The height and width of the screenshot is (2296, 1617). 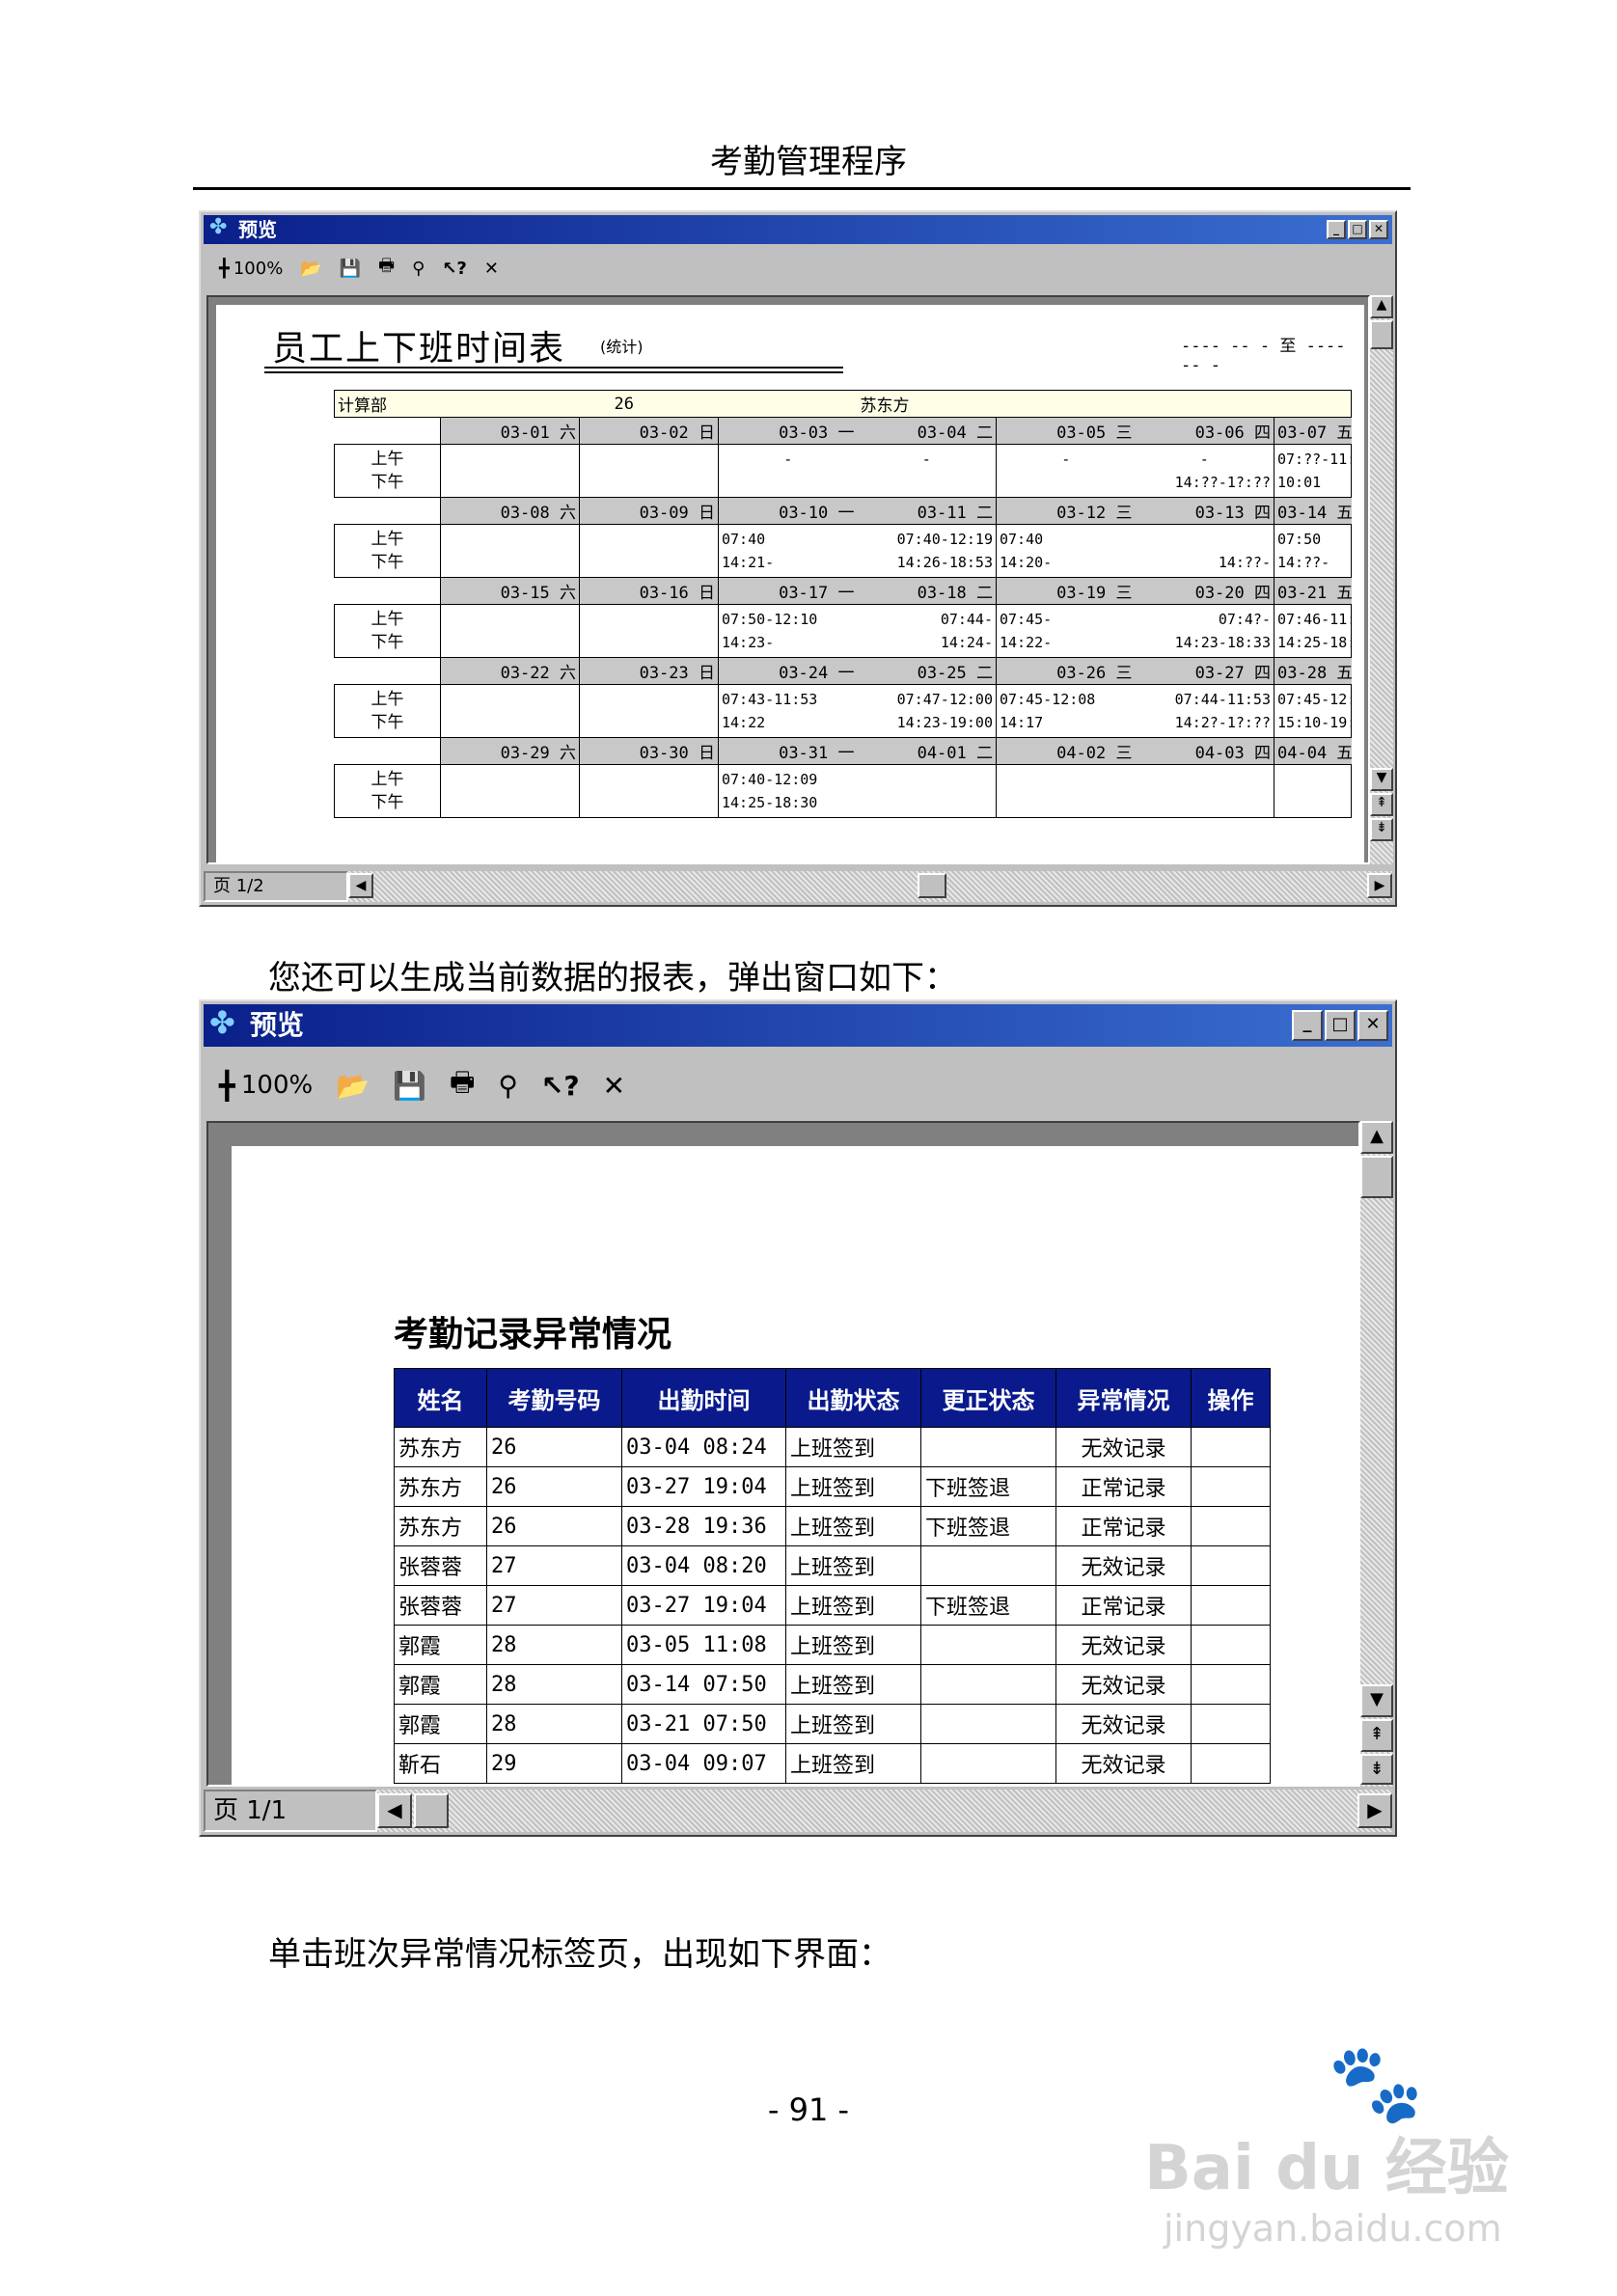 What do you see at coordinates (1124, 1685) in the screenshot?
I see `table-cell: 无效记录` at bounding box center [1124, 1685].